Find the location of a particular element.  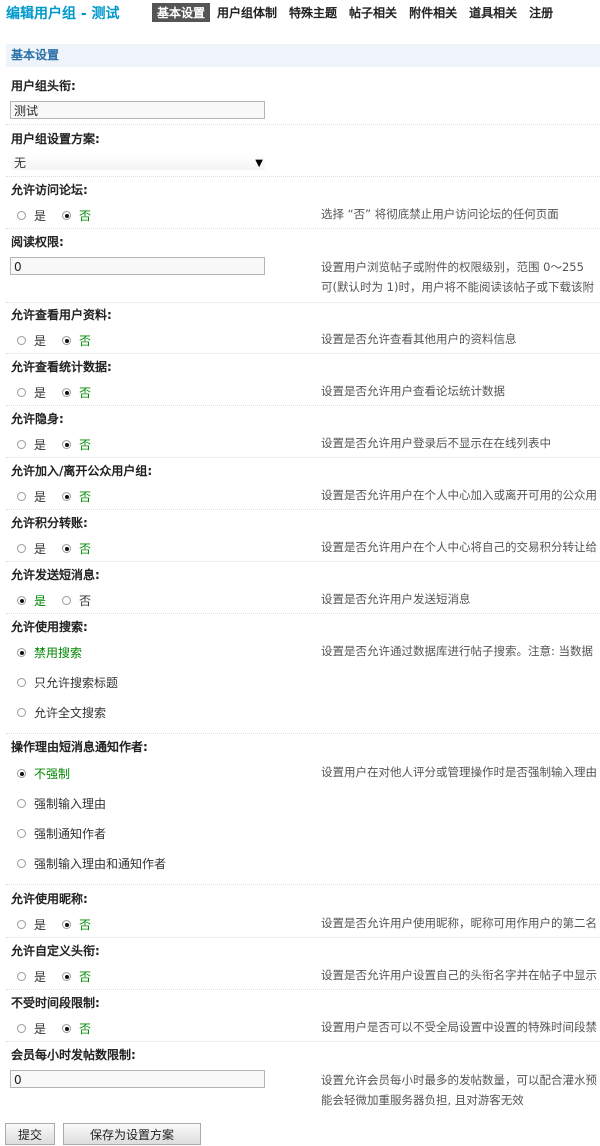

search-description: 设置是否允许通过数据库进行帖子搜索。注意: 当数据 is located at coordinates (457, 651).